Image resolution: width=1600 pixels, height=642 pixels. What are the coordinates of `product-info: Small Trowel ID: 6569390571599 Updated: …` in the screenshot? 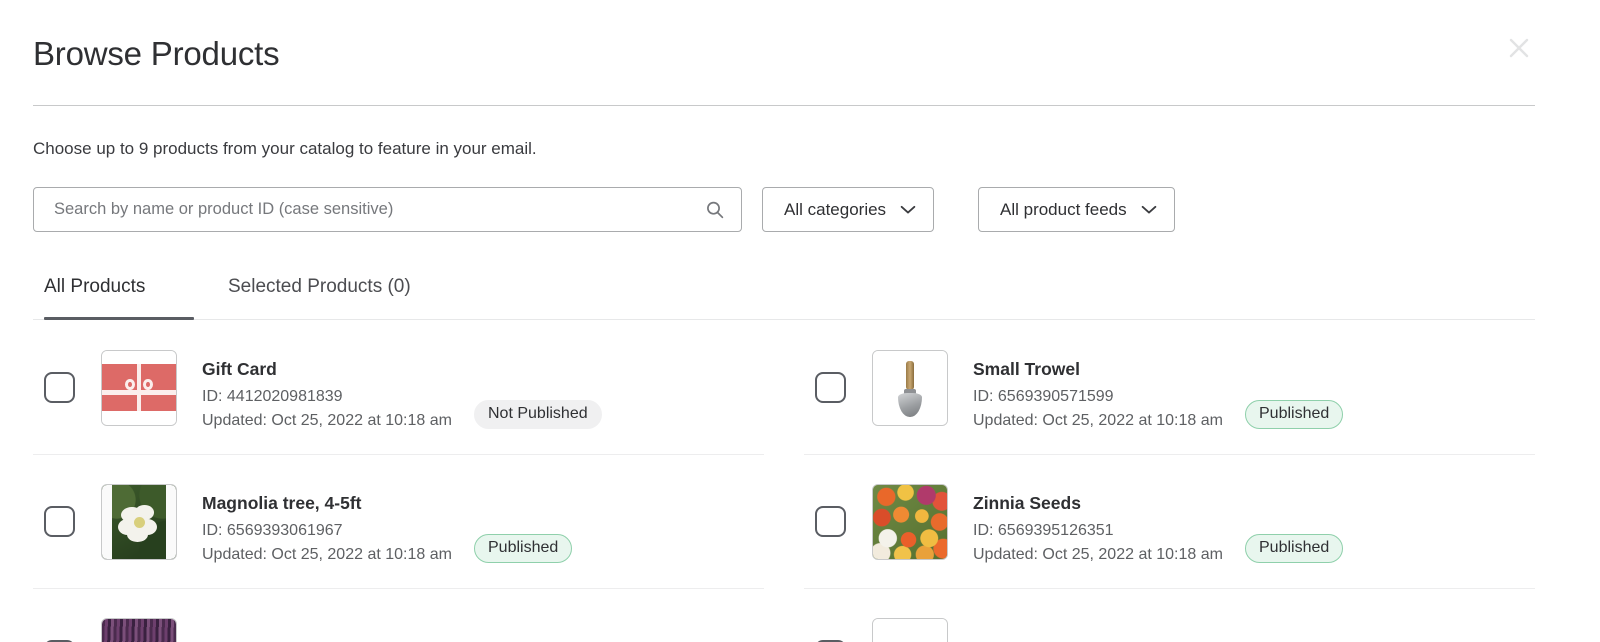 It's located at (1254, 389).